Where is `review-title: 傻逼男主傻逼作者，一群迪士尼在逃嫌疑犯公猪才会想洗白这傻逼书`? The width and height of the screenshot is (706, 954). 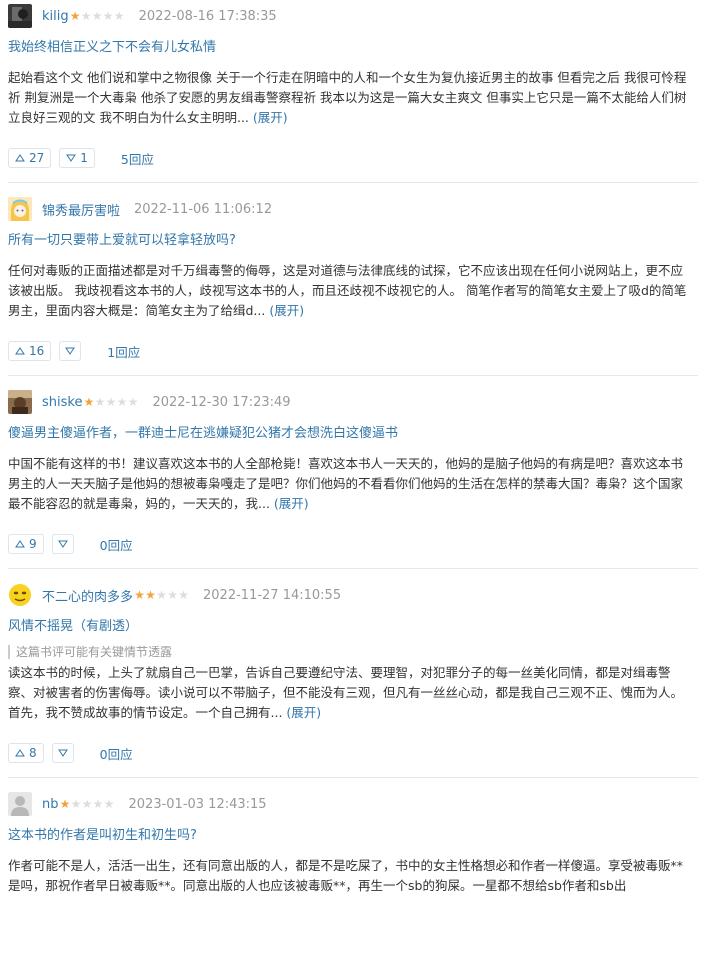
review-title: 傻逼男主傻逼作者，一群迪士尼在逃嫌疑犯公猪才会想洗白这傻逼书 is located at coordinates (353, 434).